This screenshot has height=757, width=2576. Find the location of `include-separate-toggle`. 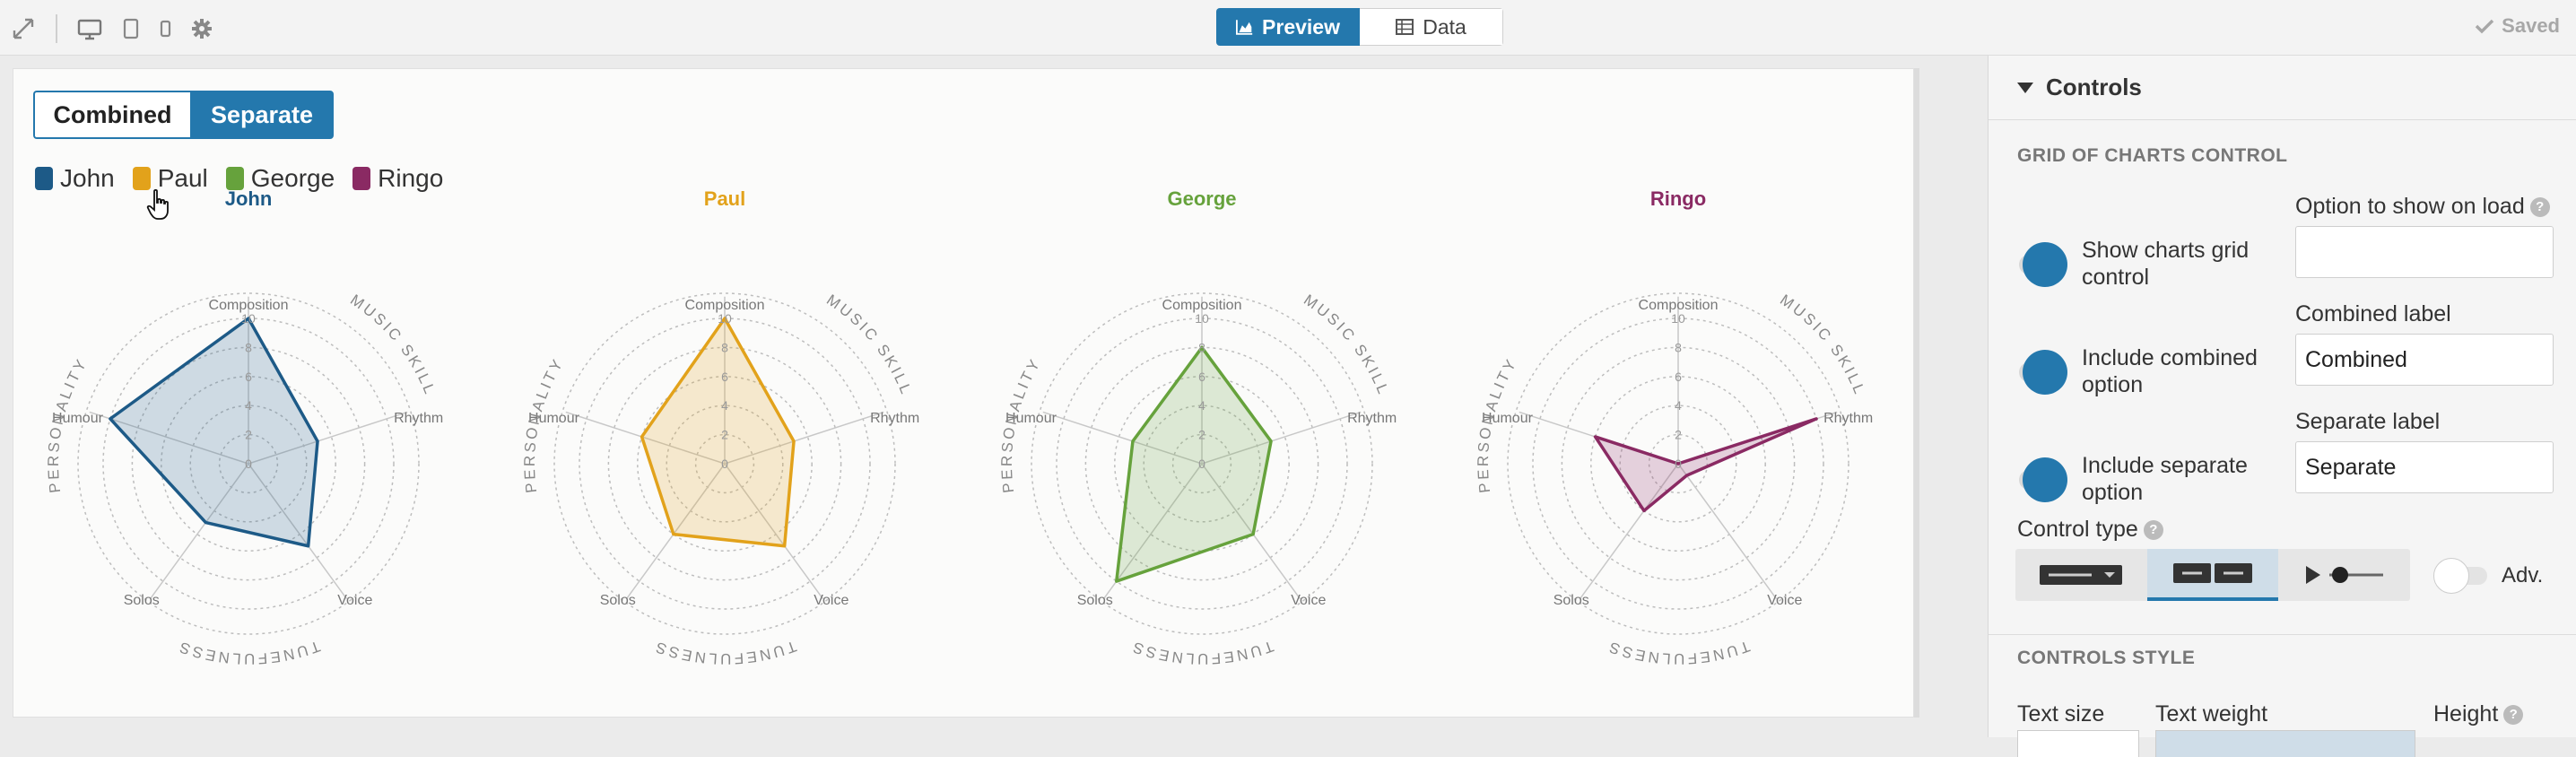

include-separate-toggle is located at coordinates (2043, 479).